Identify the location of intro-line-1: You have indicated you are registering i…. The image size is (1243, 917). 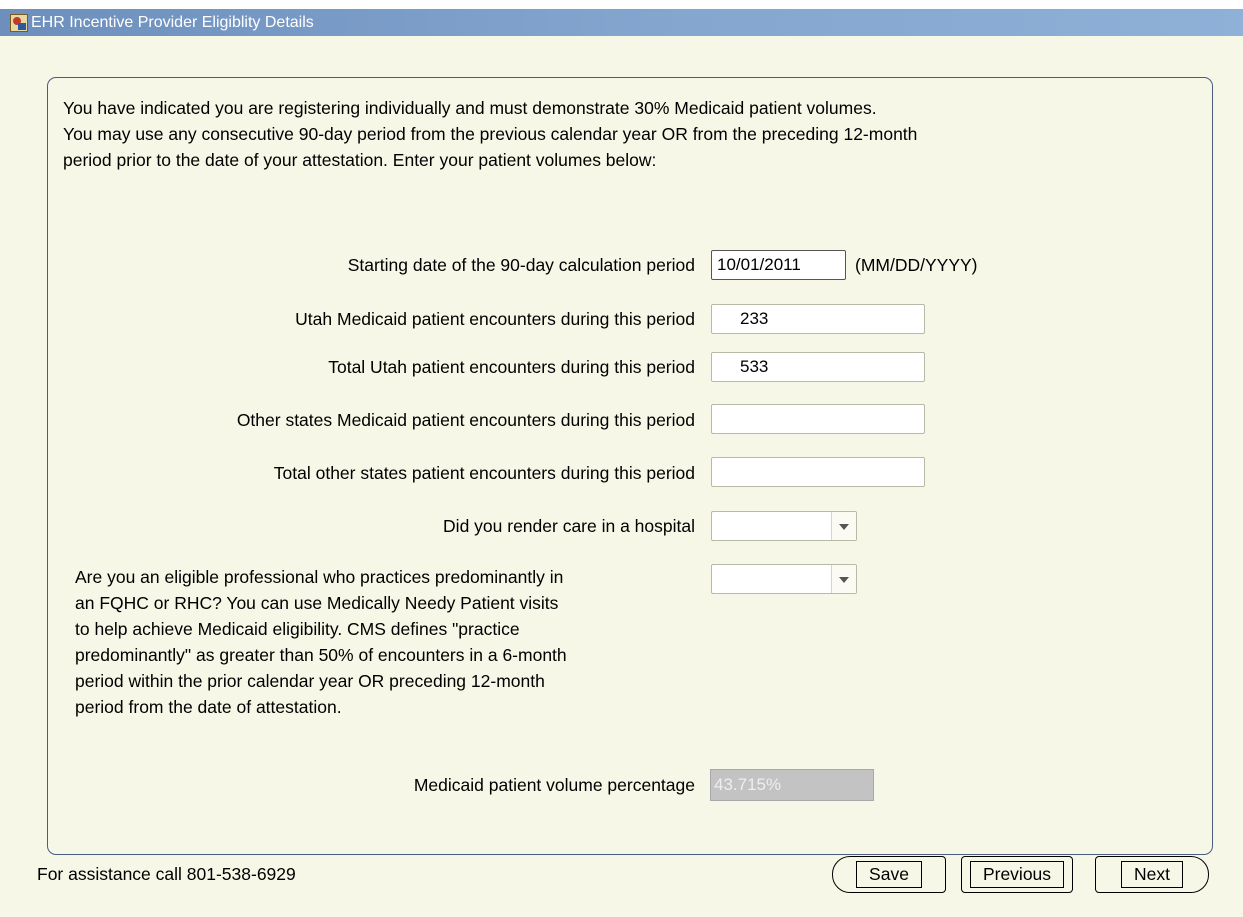
(470, 108).